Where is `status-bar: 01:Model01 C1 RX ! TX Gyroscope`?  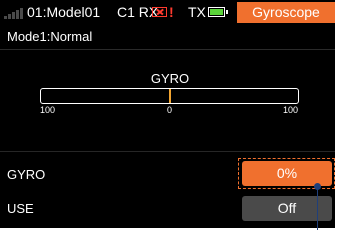 status-bar: 01:Model01 C1 RX ! TX Gyroscope is located at coordinates (167, 12).